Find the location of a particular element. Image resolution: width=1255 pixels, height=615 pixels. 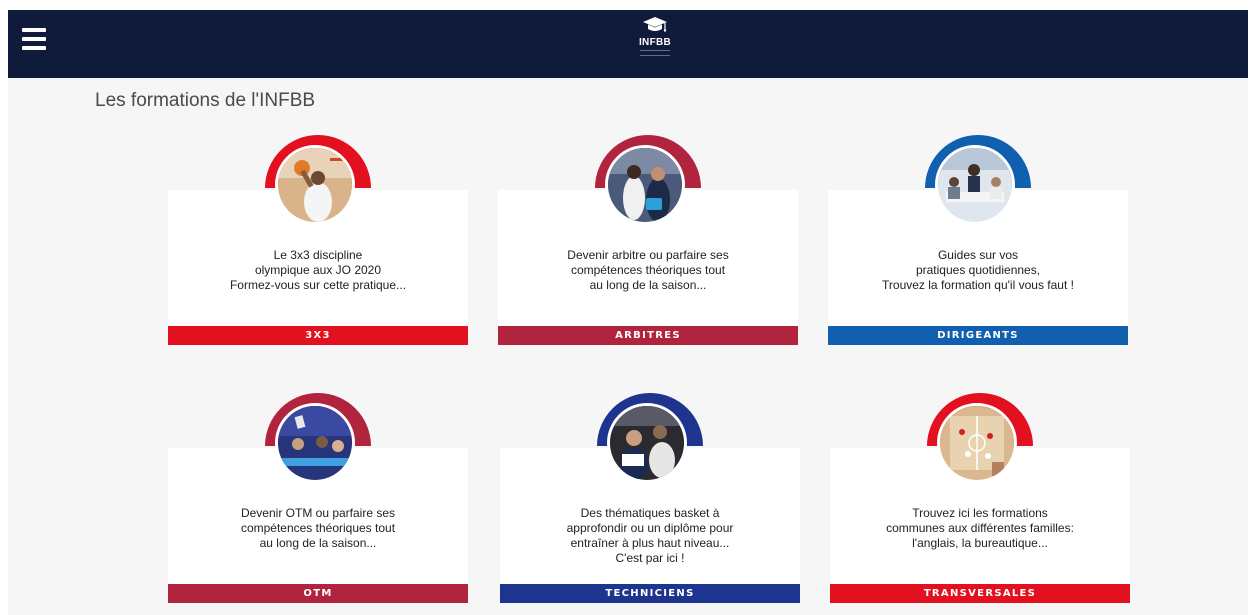

tactics-board-photo is located at coordinates (977, 443).